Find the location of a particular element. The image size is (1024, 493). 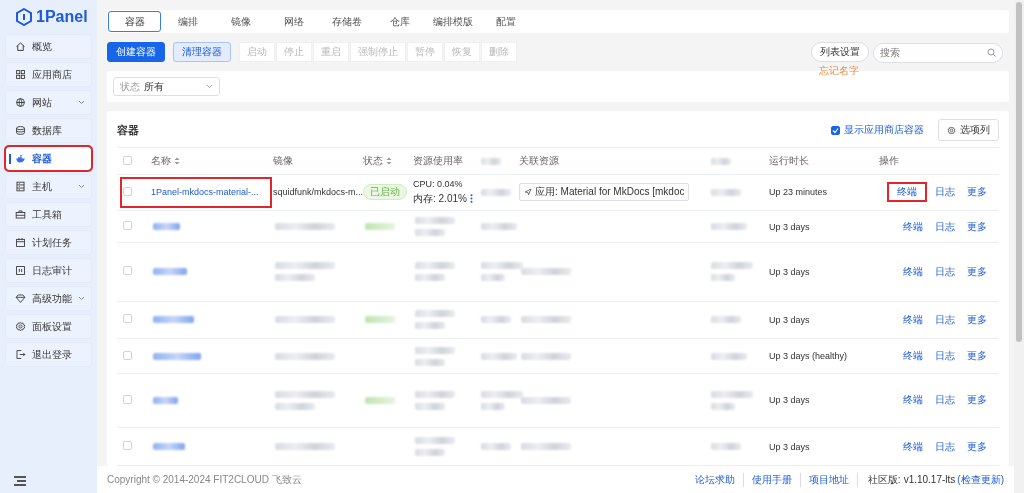

sidebar-item: 面板设置 is located at coordinates (48, 326).